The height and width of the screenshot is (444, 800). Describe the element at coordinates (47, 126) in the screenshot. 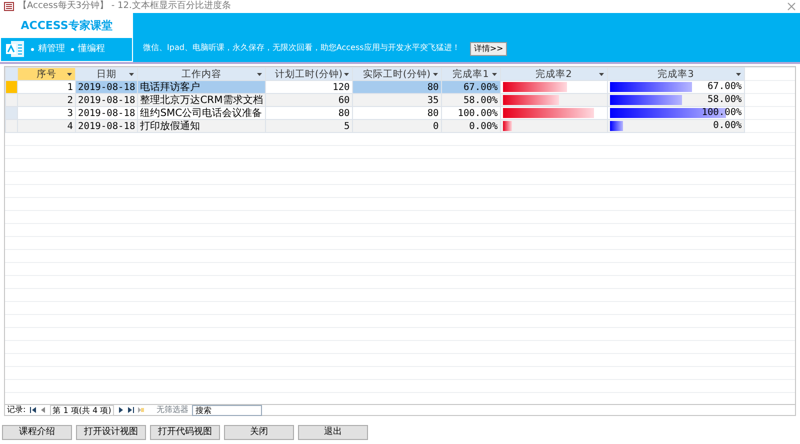

I see `table-cell: 4` at that location.